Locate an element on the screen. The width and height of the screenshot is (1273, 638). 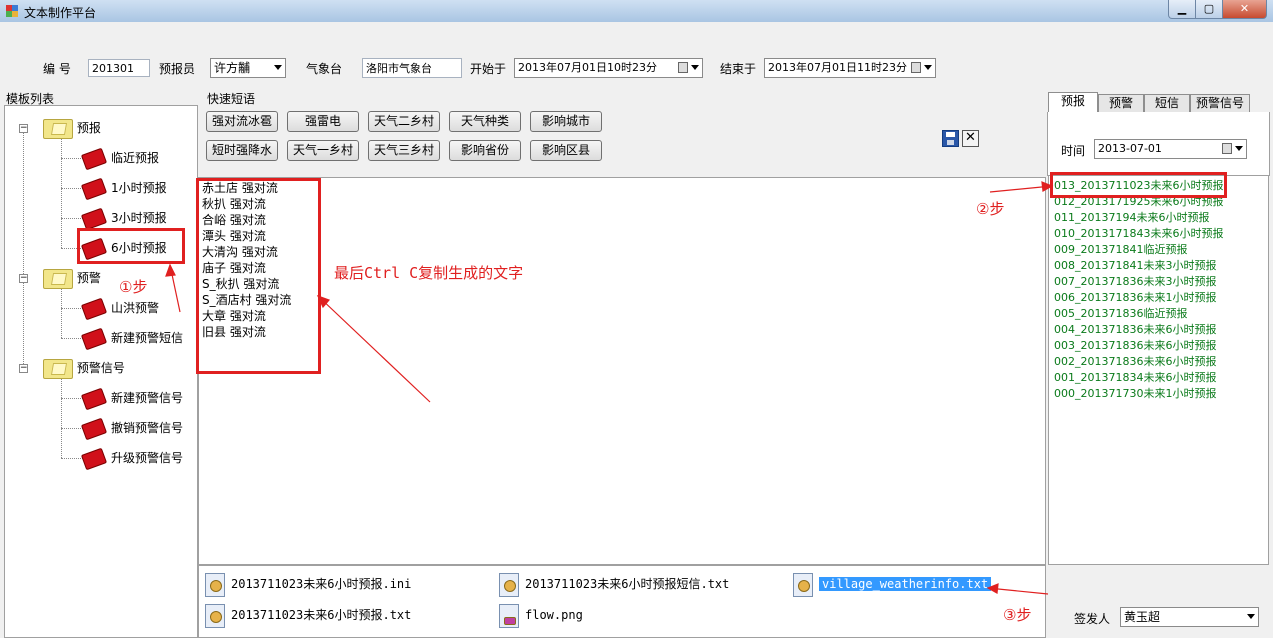
arrow-step3-head is located at coordinates (992, 588).